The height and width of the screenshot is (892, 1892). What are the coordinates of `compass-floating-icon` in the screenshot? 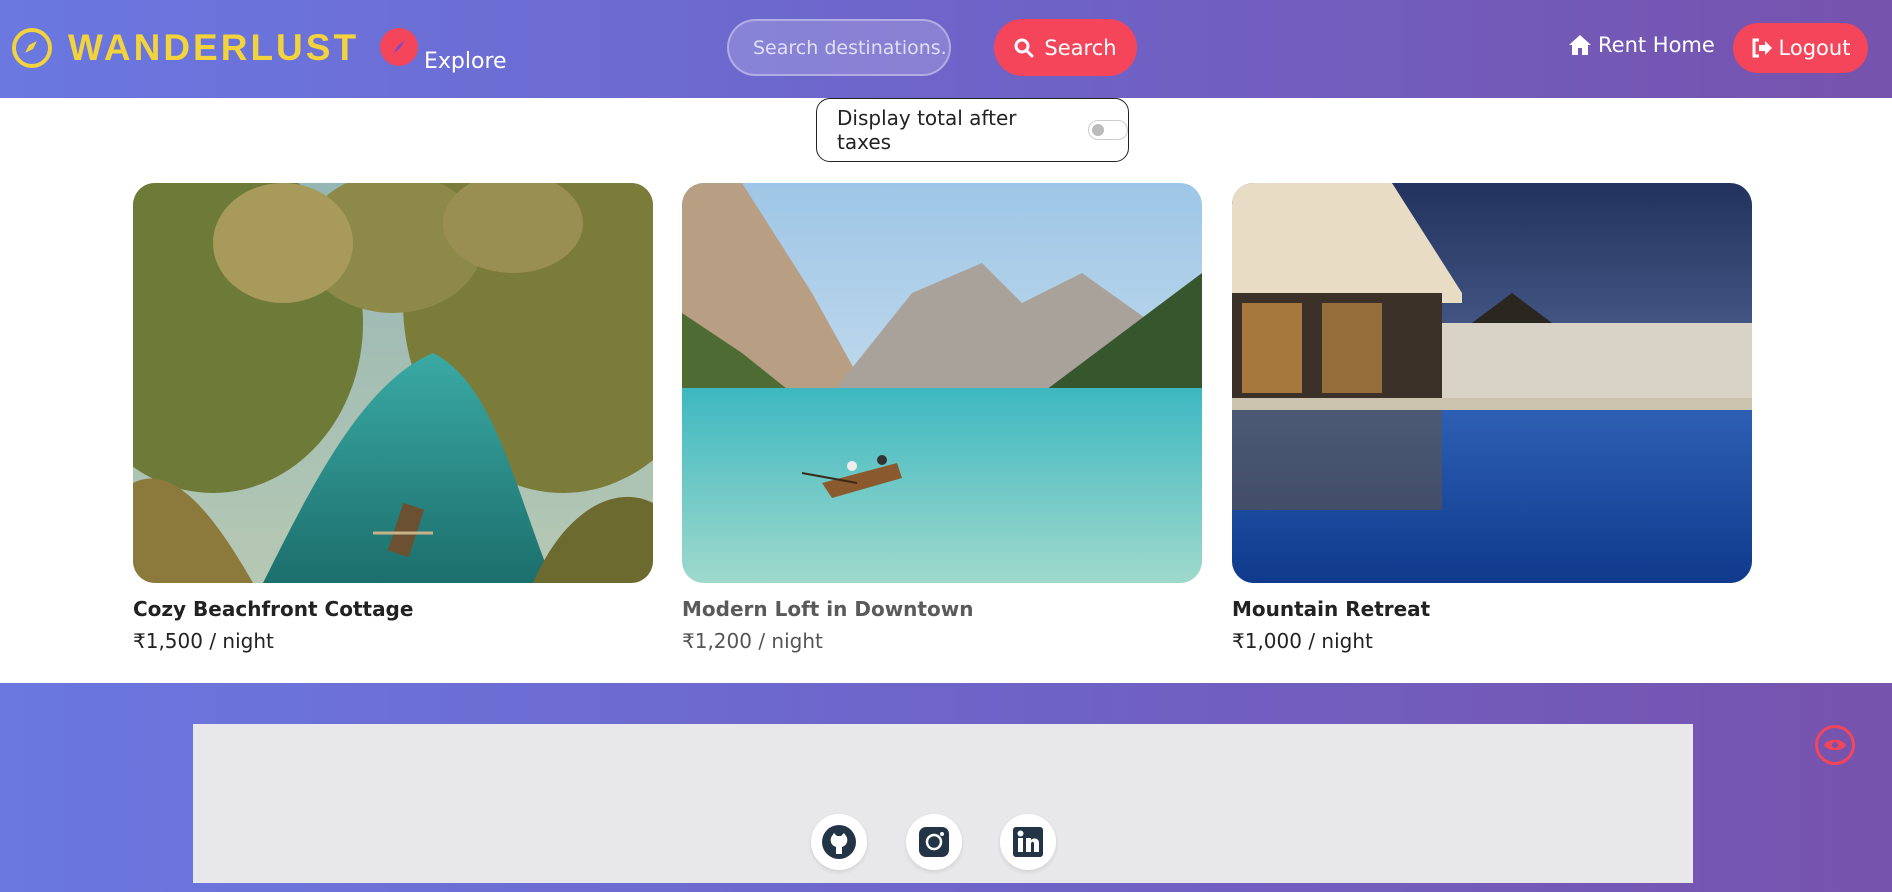 It's located at (1835, 745).